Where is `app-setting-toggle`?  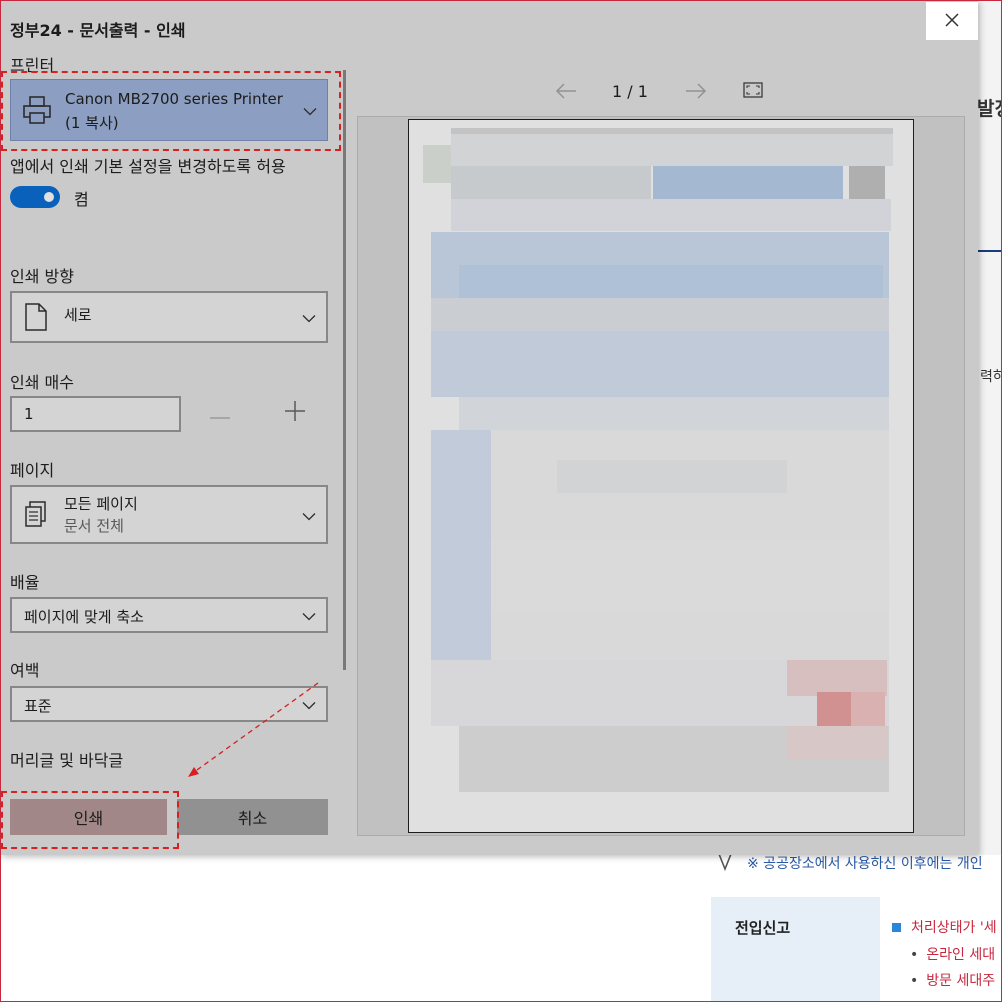
app-setting-toggle is located at coordinates (35, 197).